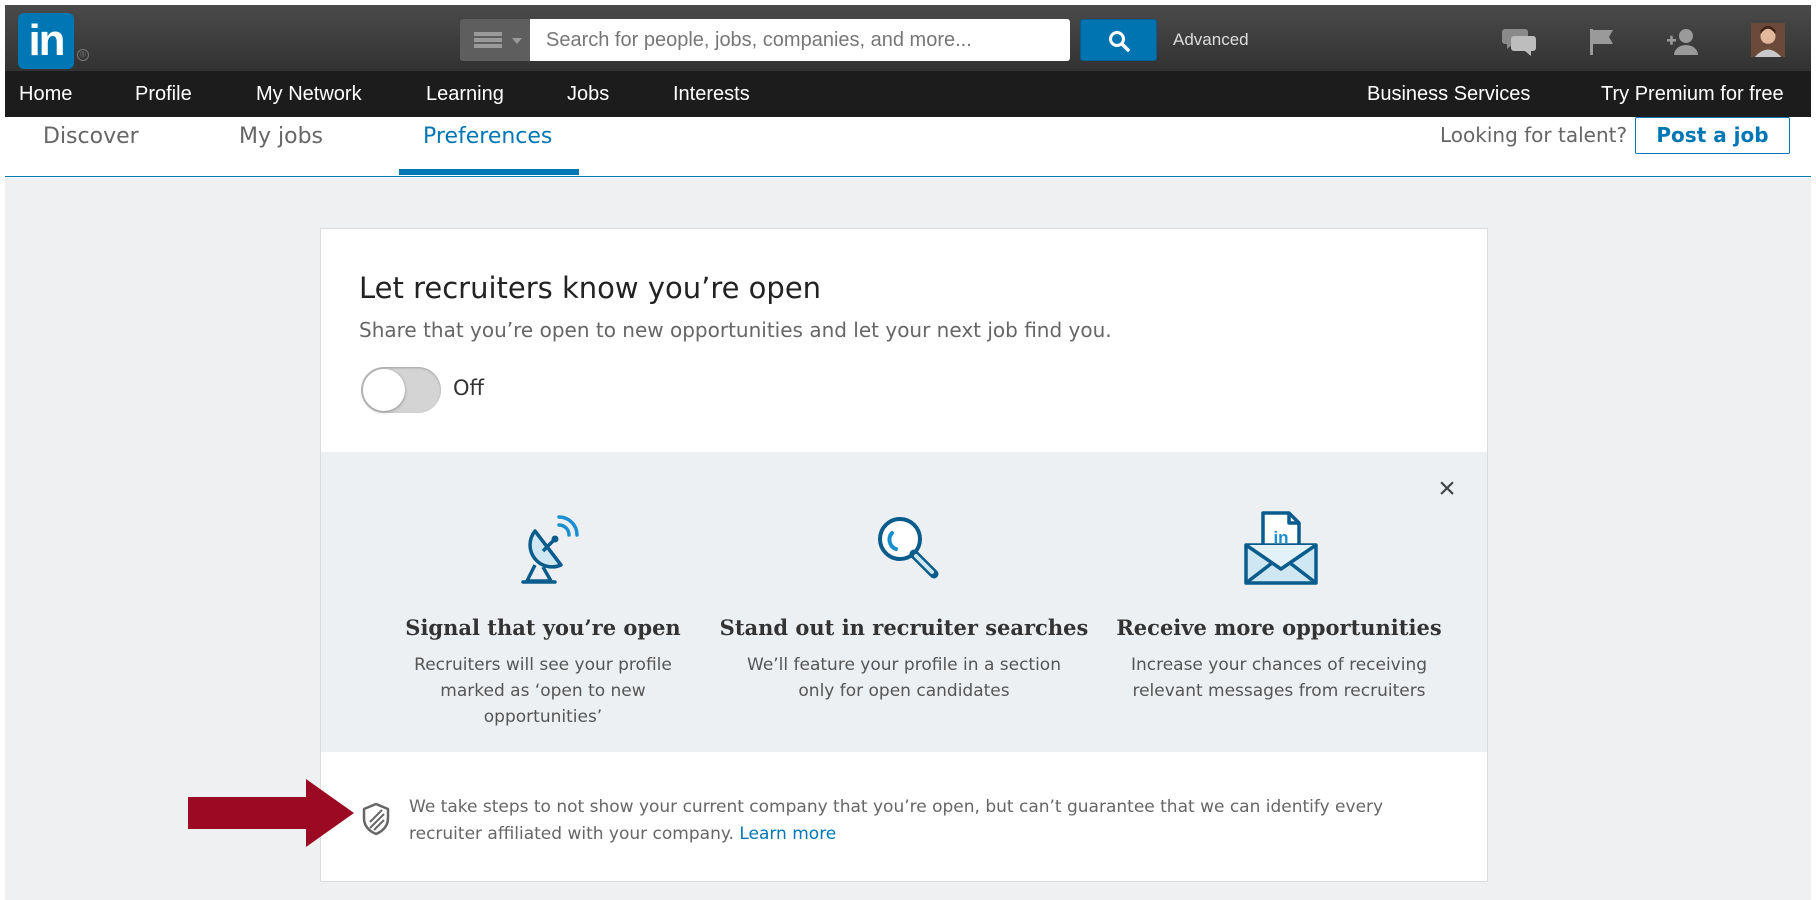 The width and height of the screenshot is (1816, 900). Describe the element at coordinates (550, 549) in the screenshot. I see `satellite-dish-icon` at that location.